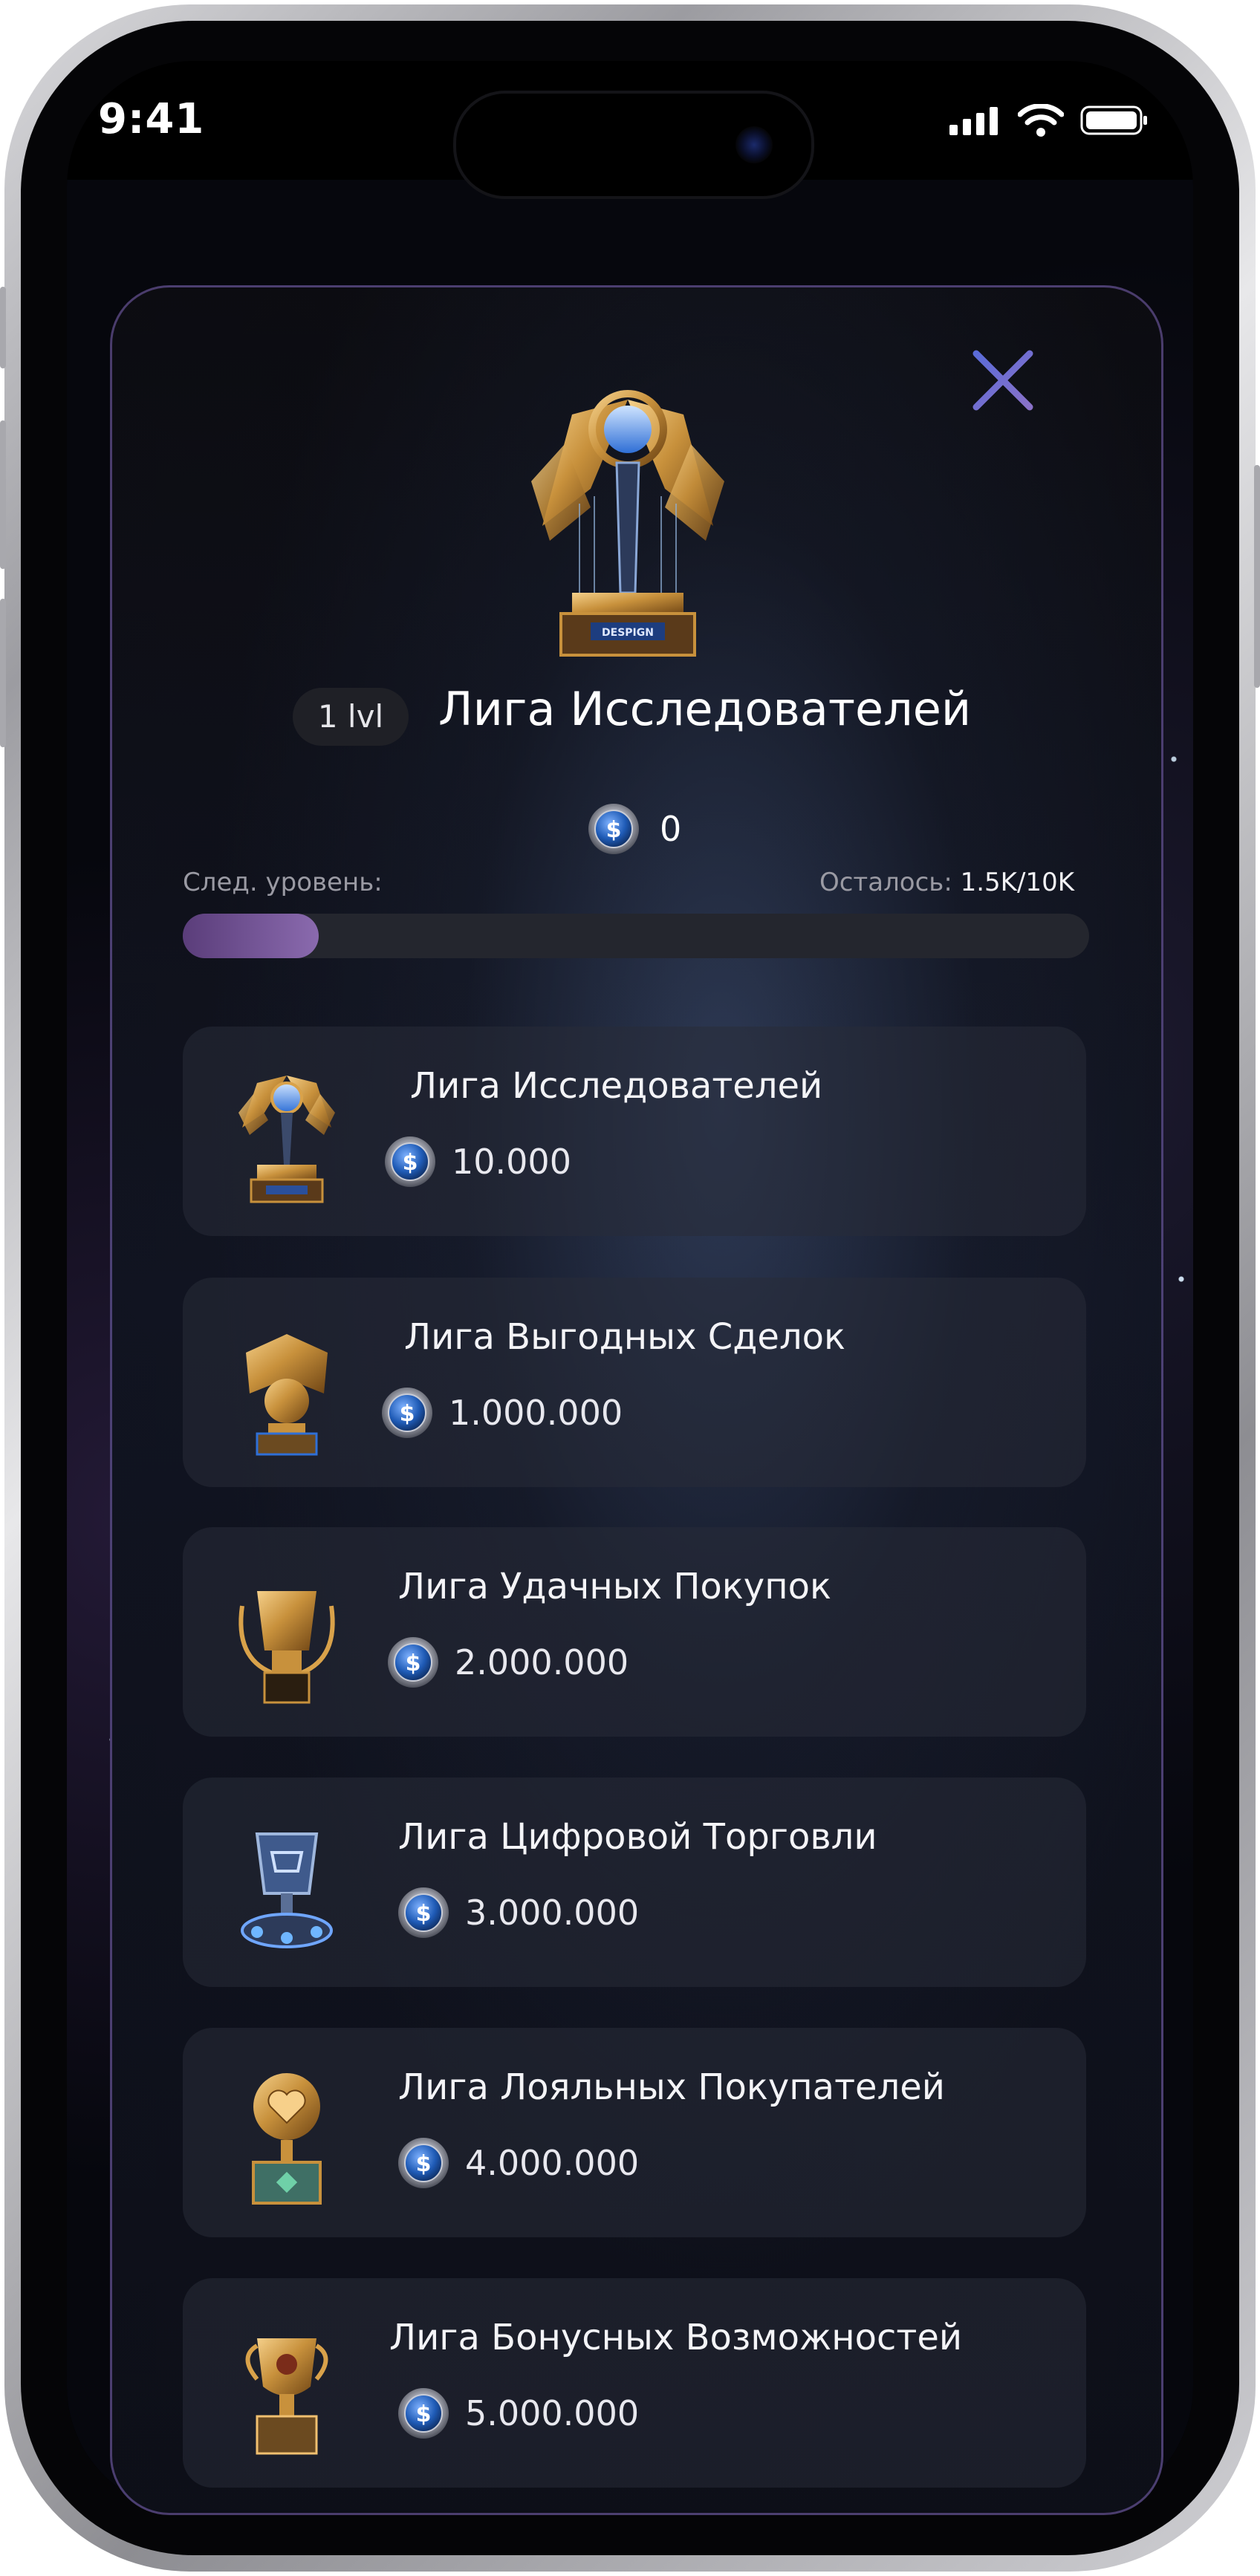  Describe the element at coordinates (617, 1086) in the screenshot. I see `league-name: Лига Исследователей` at that location.